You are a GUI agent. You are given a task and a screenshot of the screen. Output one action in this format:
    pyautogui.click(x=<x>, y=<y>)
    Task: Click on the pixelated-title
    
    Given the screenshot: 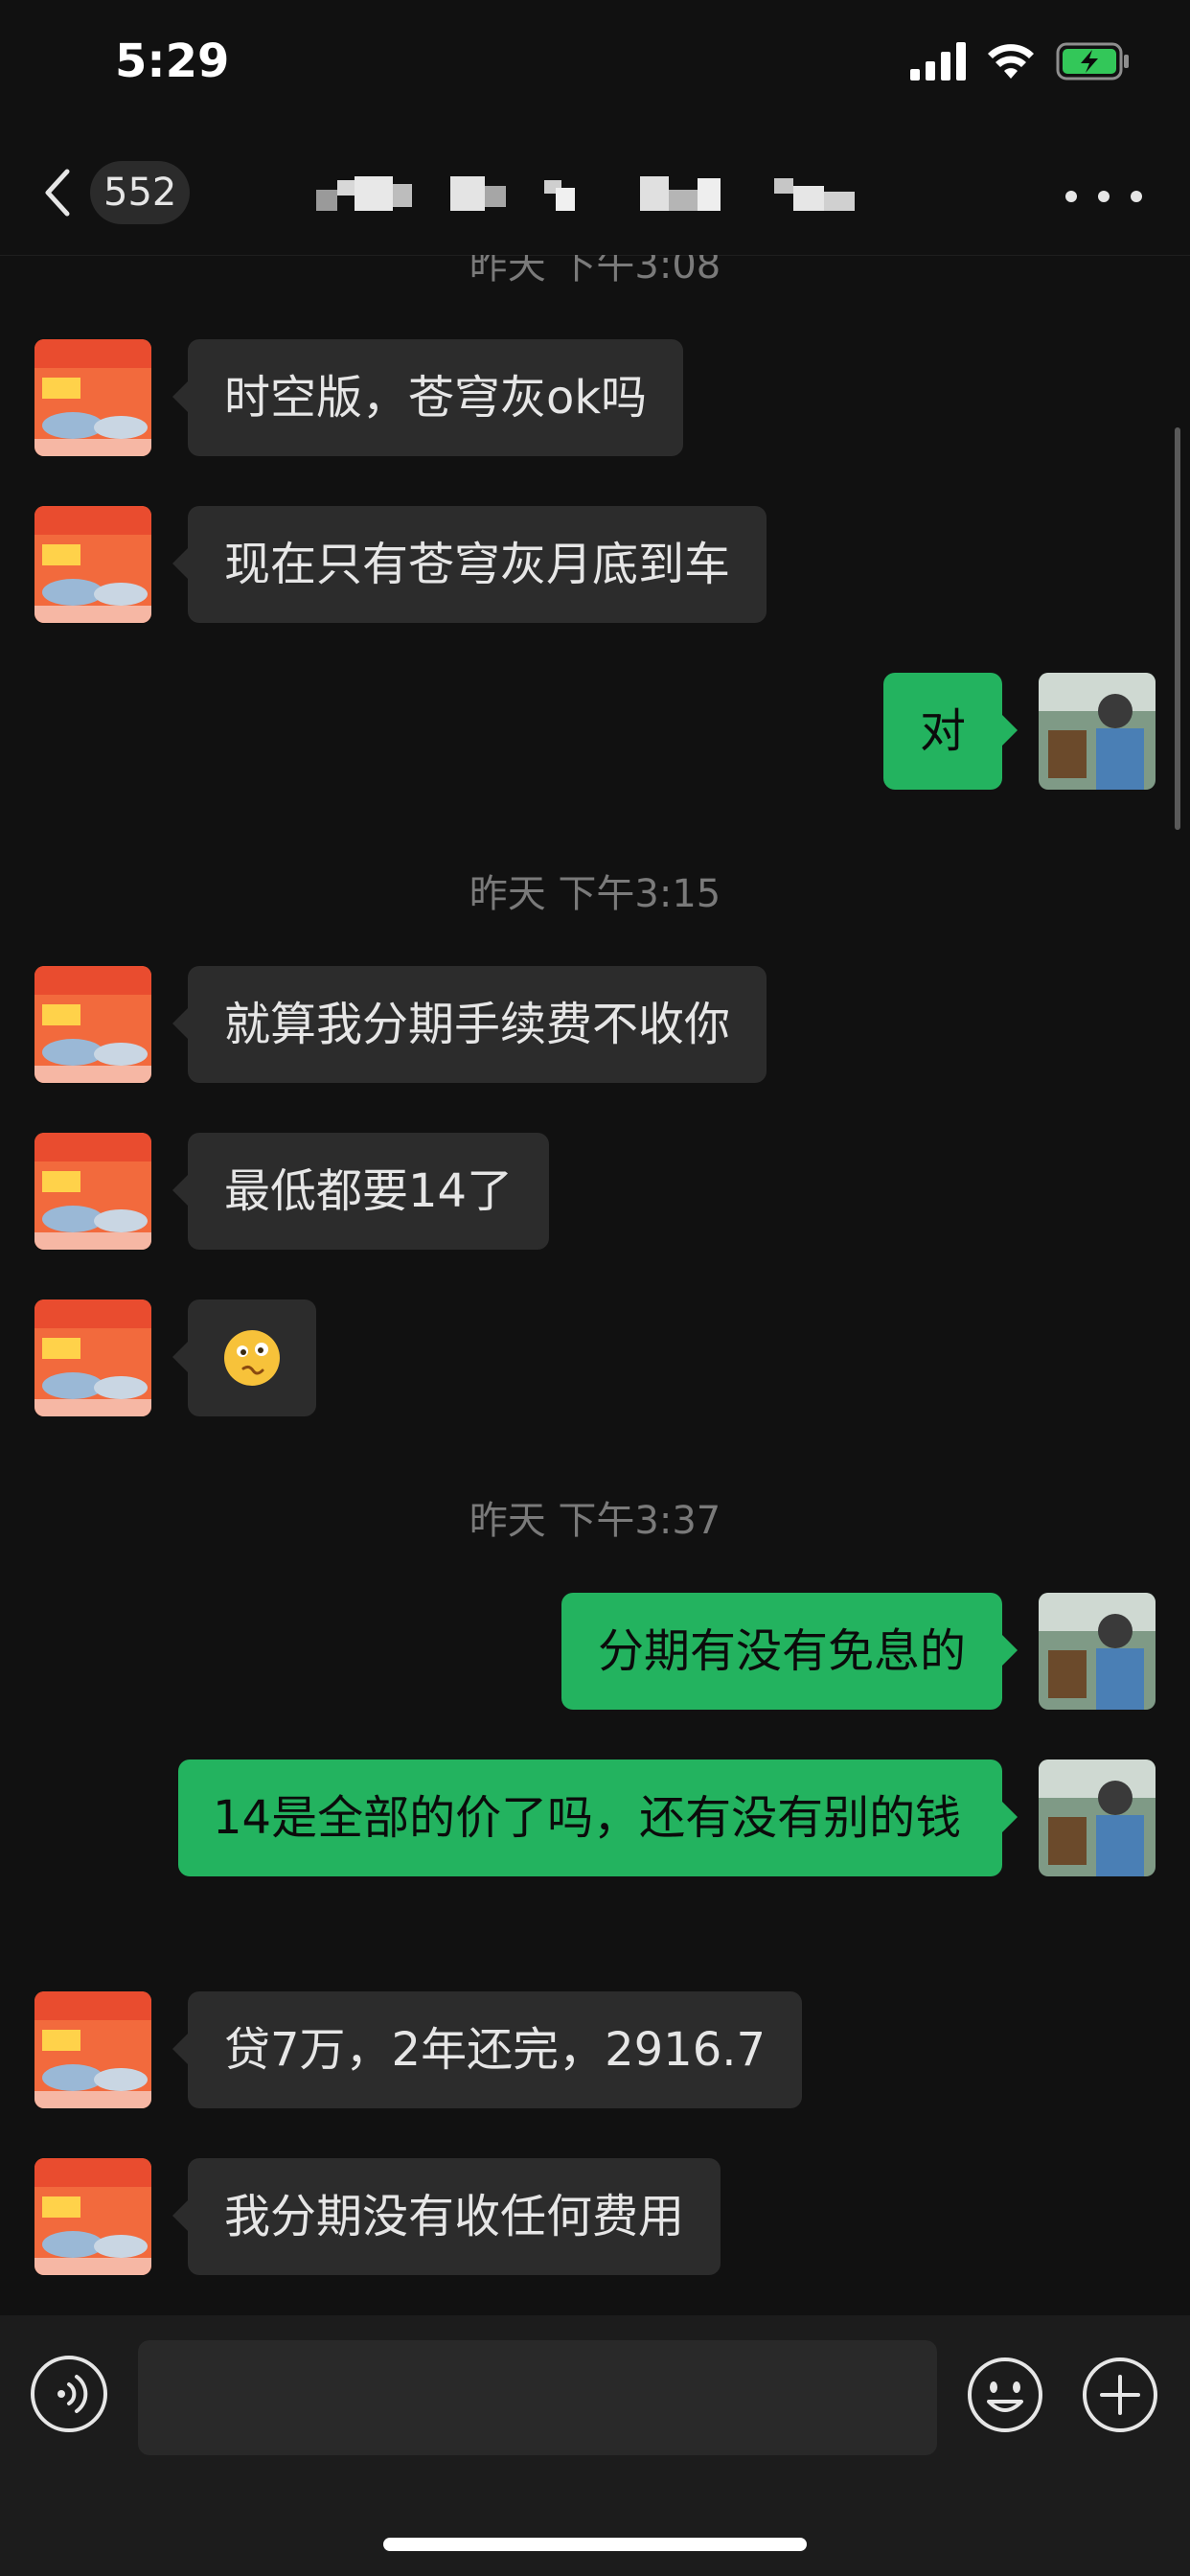 What is the action you would take?
    pyautogui.click(x=586, y=193)
    